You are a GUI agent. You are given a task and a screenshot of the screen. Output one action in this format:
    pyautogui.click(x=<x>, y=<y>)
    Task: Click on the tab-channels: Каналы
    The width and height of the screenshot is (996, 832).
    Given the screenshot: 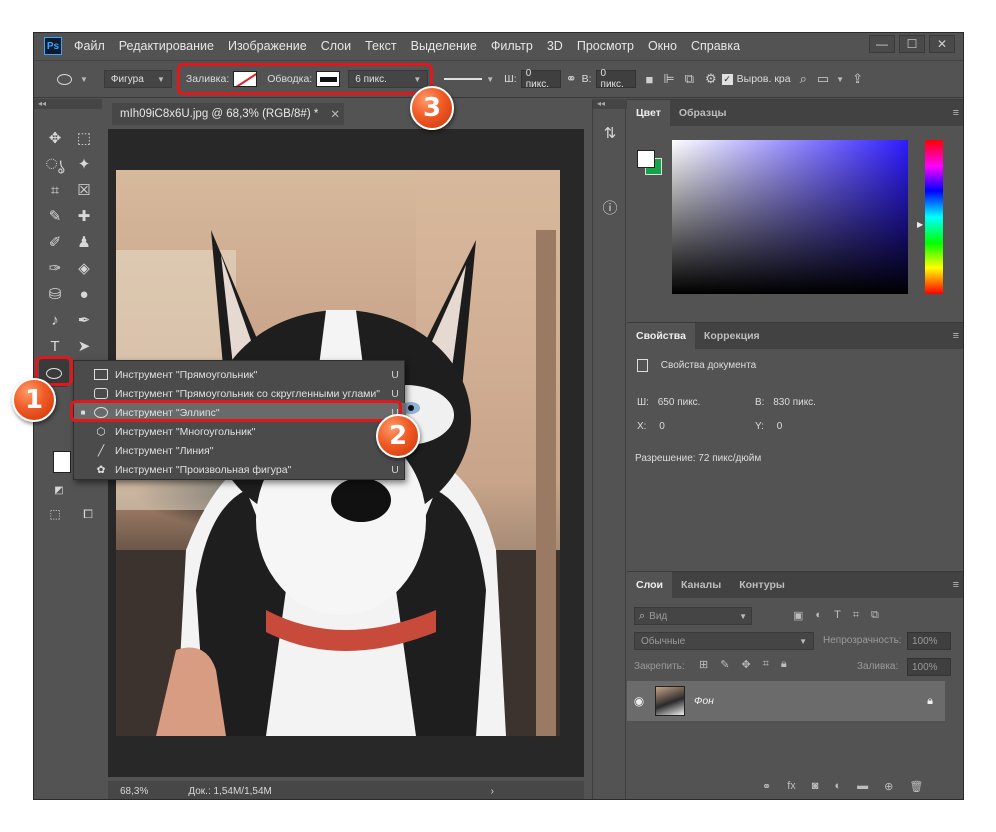 What is the action you would take?
    pyautogui.click(x=701, y=585)
    